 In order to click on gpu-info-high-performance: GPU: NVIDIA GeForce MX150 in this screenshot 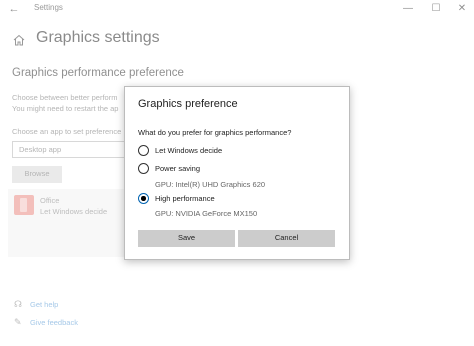, I will do `click(206, 213)`.